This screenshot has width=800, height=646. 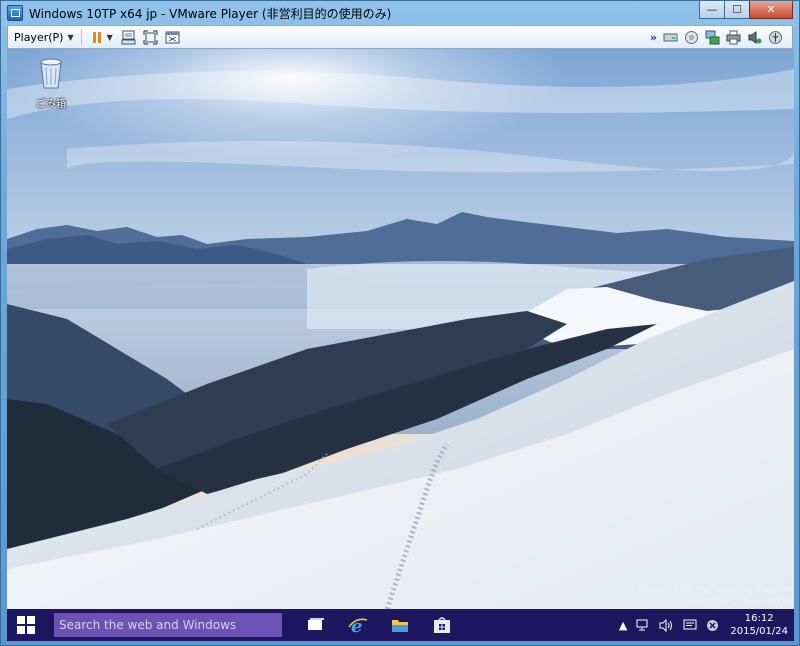 What do you see at coordinates (623, 625) in the screenshot?
I see `show-hidden-icons-icon: ▲` at bounding box center [623, 625].